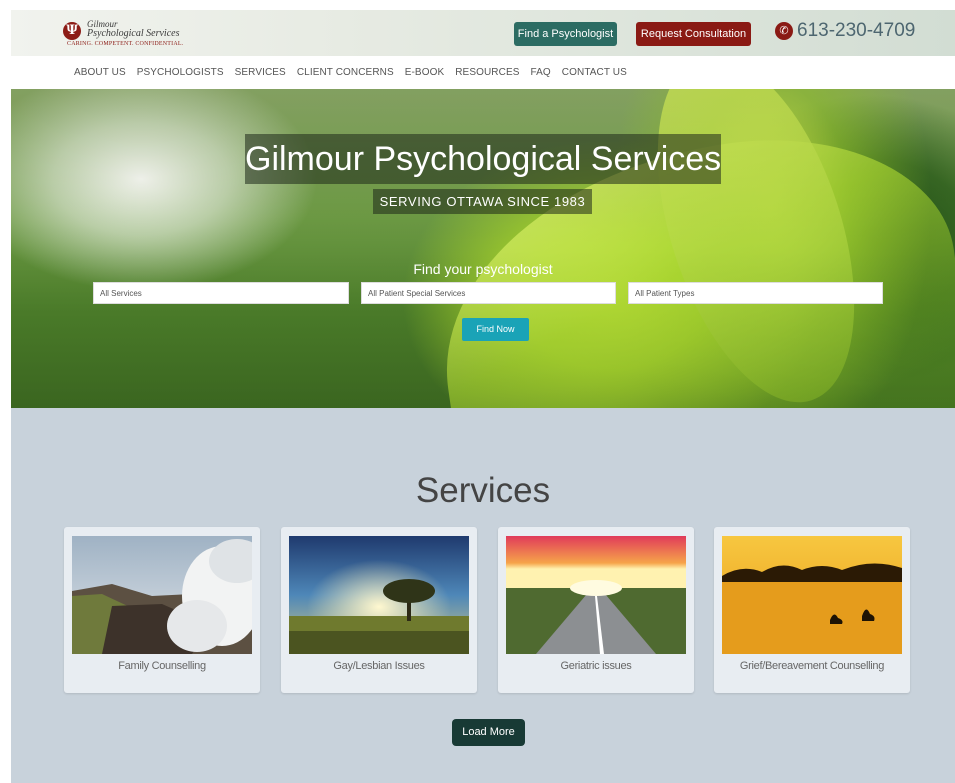  I want to click on tree-sunset-image, so click(379, 595).